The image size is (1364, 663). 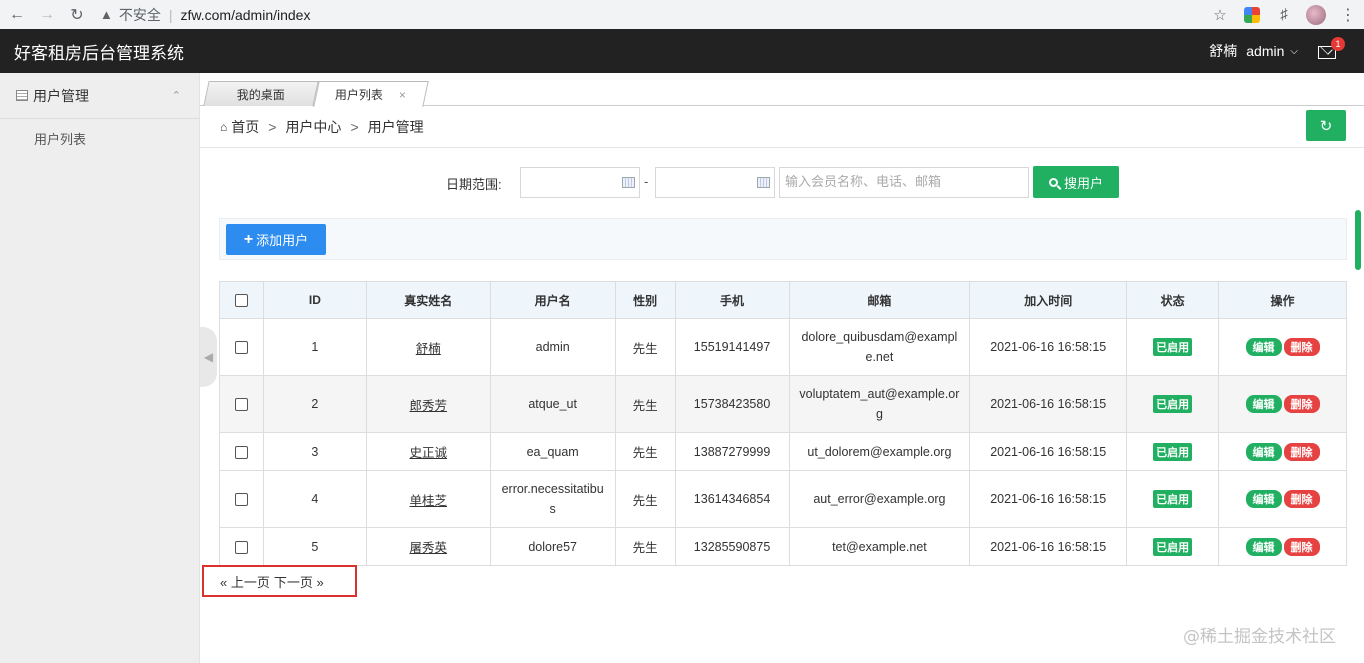 What do you see at coordinates (628, 182) in the screenshot?
I see `calendar-icon` at bounding box center [628, 182].